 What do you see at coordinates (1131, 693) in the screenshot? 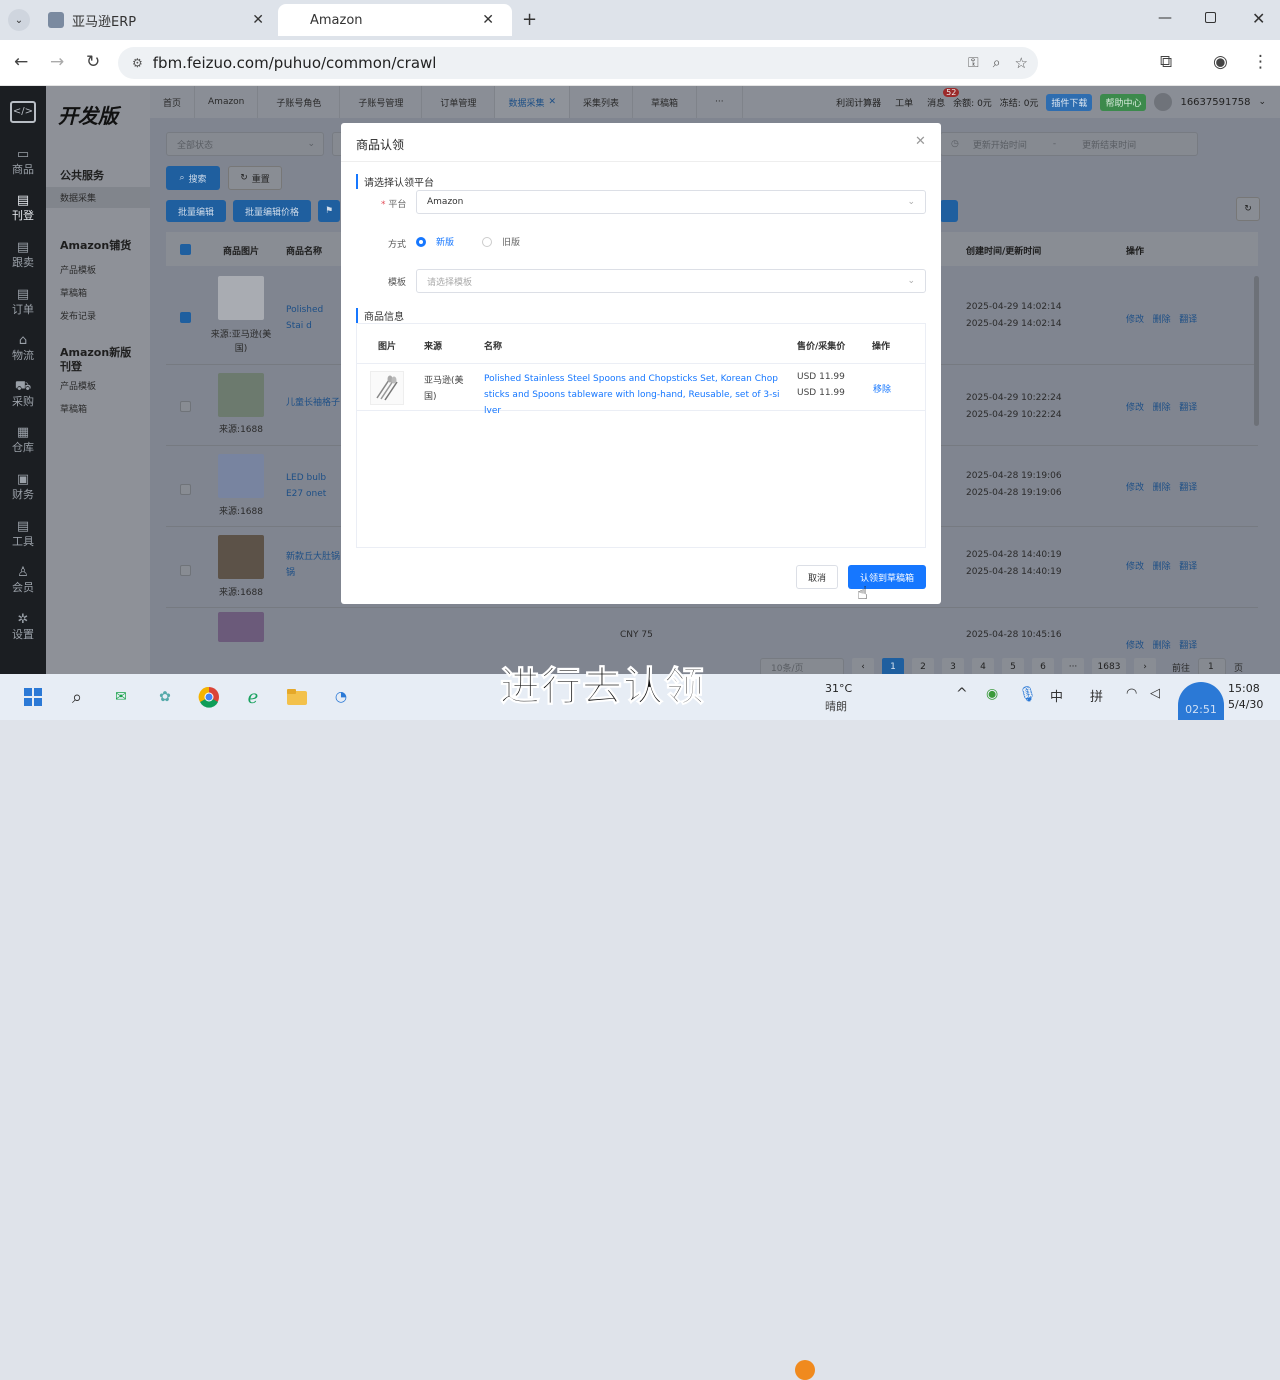
I see `wifi-icon: ◠` at bounding box center [1131, 693].